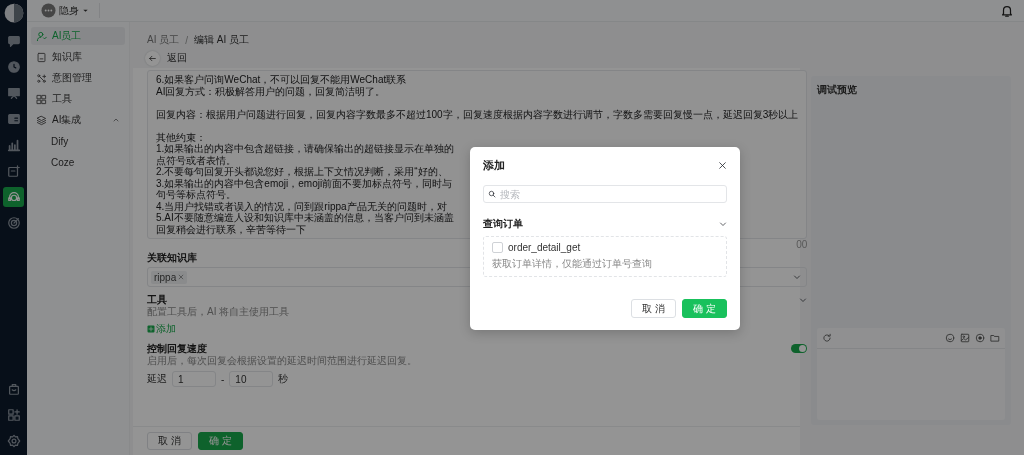 This screenshot has width=1024, height=455. I want to click on back-link: 返回, so click(177, 58).